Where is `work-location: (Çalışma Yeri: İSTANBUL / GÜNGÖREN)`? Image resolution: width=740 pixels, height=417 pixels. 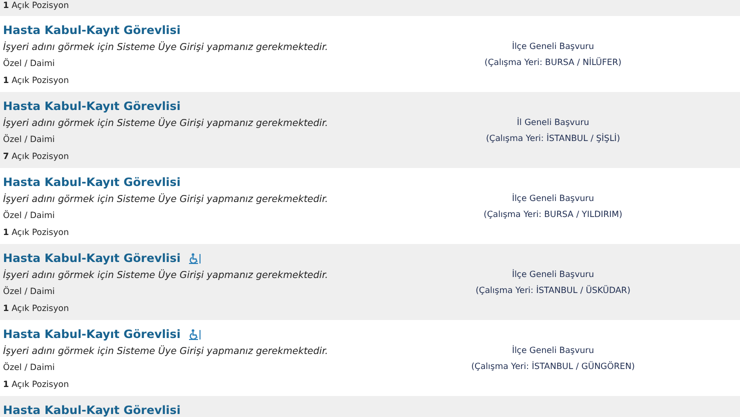 work-location: (Çalışma Yeri: İSTANBUL / GÜNGÖREN) is located at coordinates (553, 367).